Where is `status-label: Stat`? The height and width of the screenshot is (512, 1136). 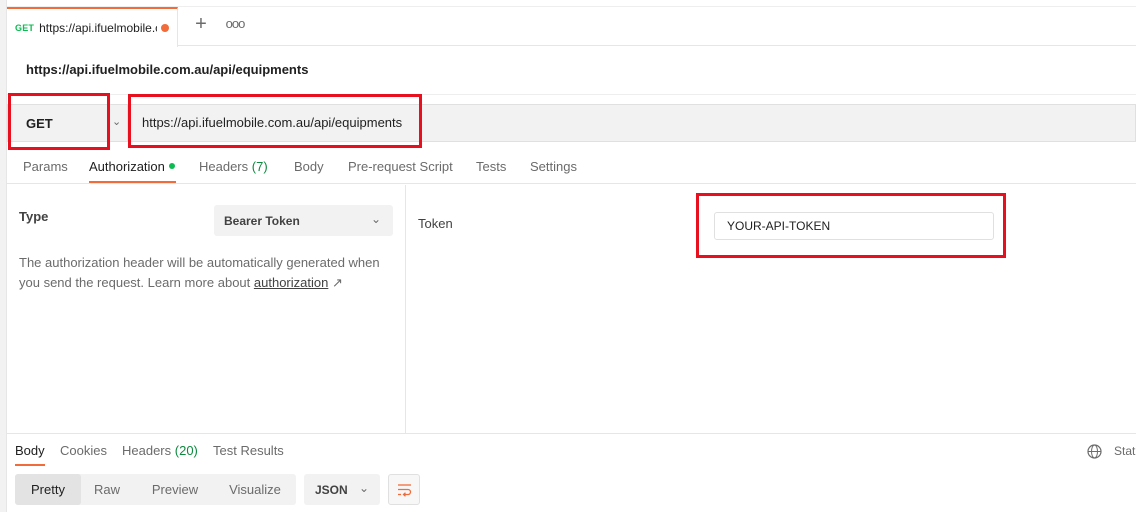
status-label: Stat is located at coordinates (1125, 451).